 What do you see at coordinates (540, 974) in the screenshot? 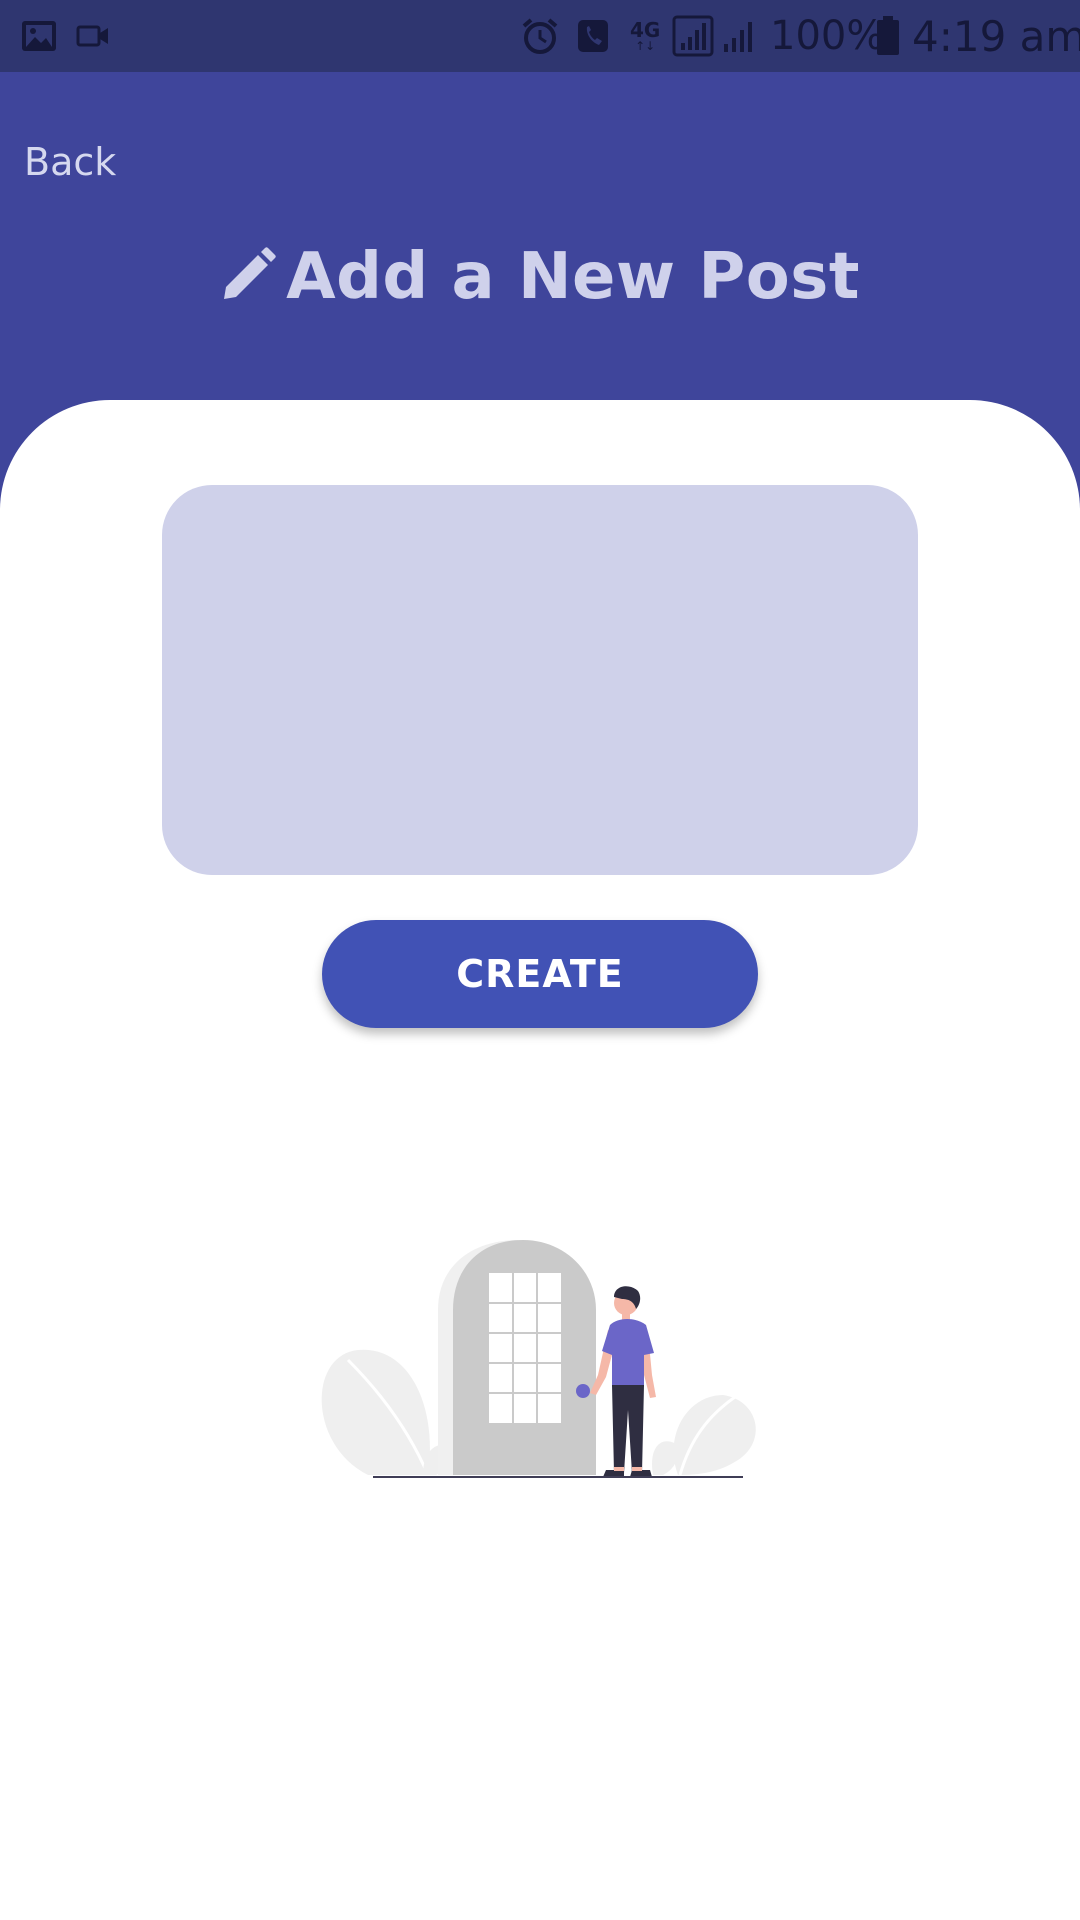
I see `create-button: CREATE` at bounding box center [540, 974].